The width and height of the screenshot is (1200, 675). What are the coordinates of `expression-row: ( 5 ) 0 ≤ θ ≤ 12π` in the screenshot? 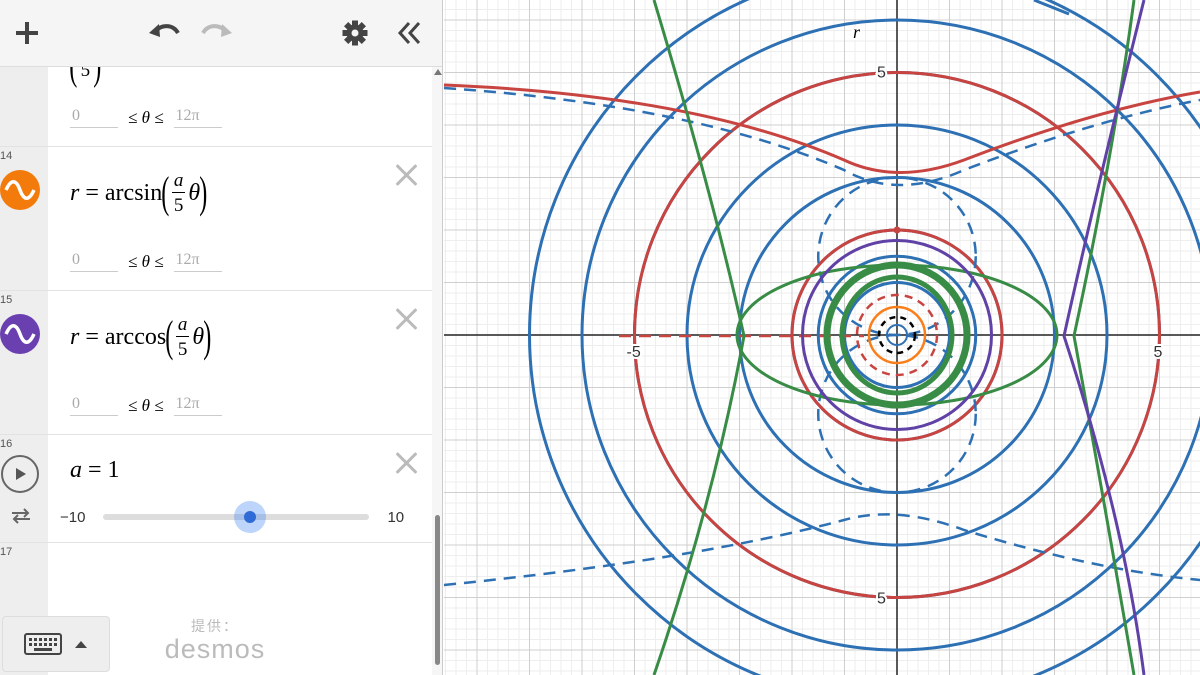 It's located at (216, 107).